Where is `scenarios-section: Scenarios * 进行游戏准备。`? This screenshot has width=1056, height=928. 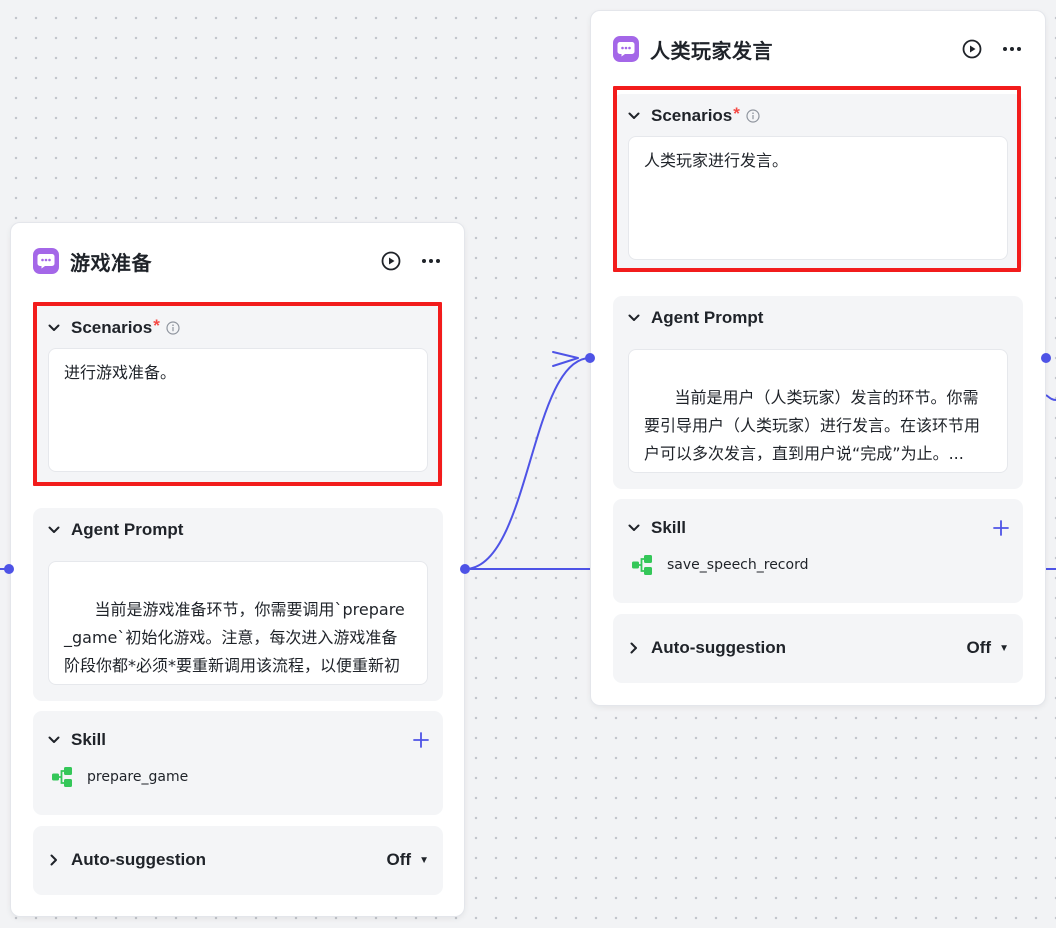 scenarios-section: Scenarios * 进行游戏准备。 is located at coordinates (238, 395).